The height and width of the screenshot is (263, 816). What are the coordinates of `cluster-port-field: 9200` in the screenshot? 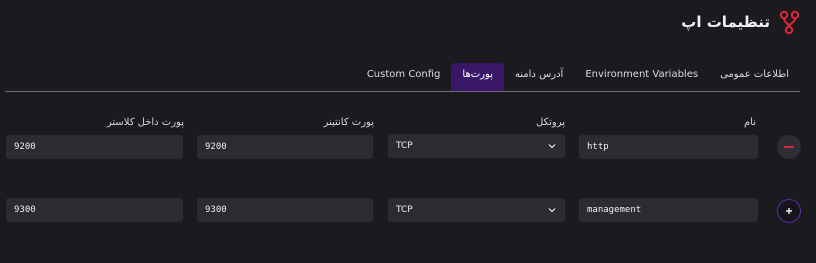 It's located at (94, 147).